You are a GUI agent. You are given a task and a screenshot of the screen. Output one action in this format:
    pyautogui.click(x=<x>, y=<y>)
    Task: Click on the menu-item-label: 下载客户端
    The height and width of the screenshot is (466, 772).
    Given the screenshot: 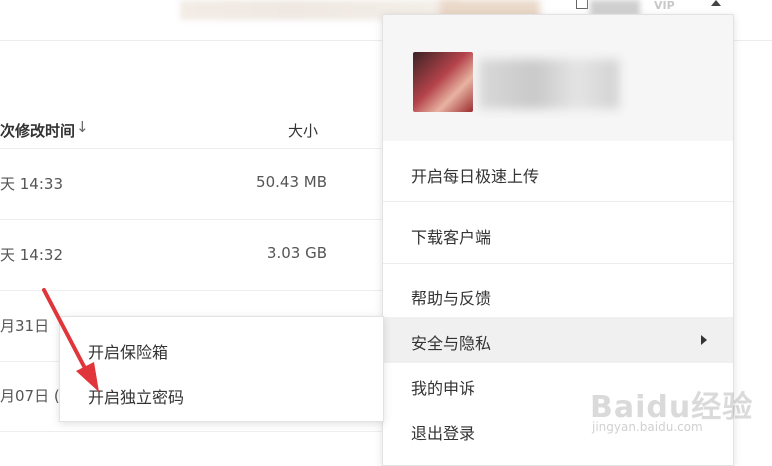 What is the action you would take?
    pyautogui.click(x=451, y=237)
    